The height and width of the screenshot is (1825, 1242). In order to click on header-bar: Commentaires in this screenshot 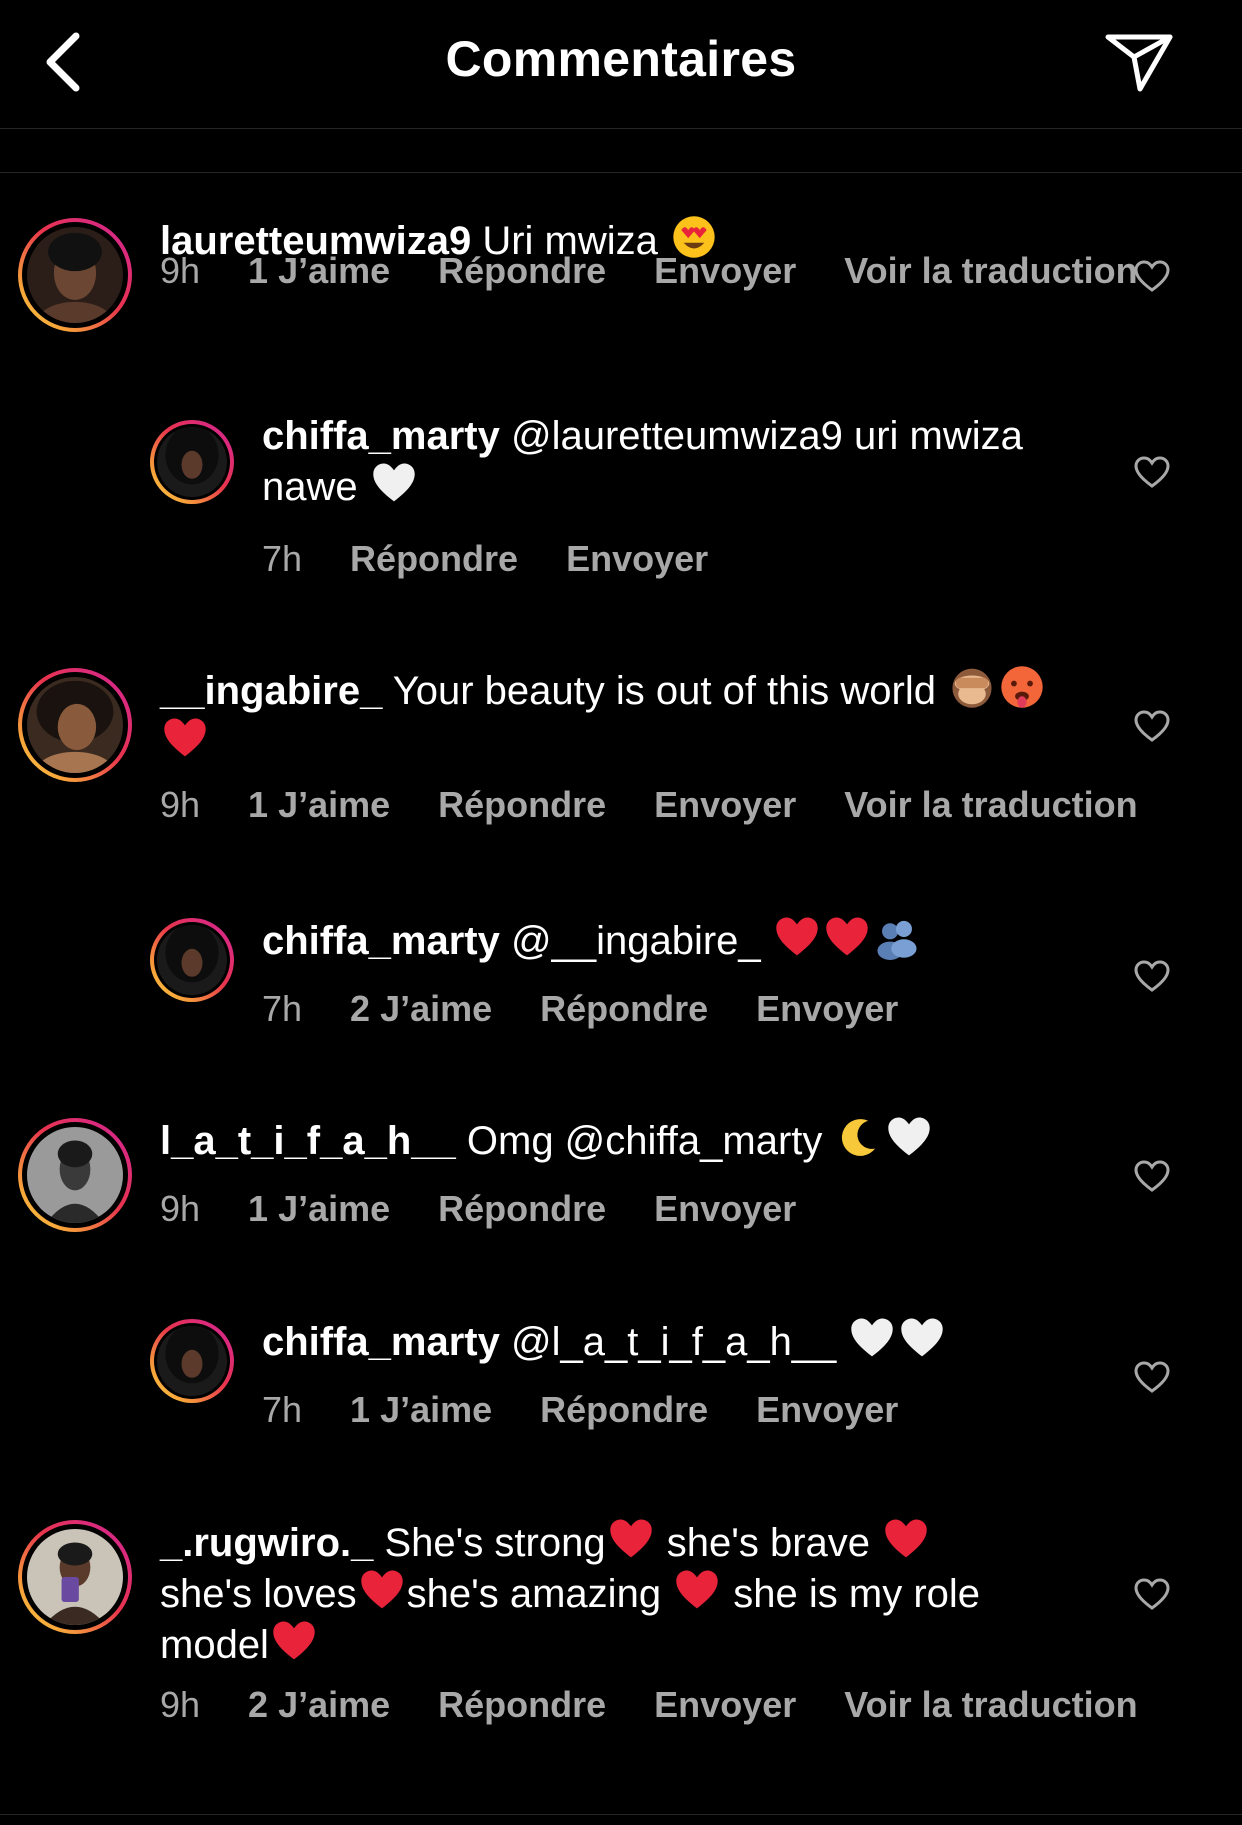, I will do `click(621, 64)`.